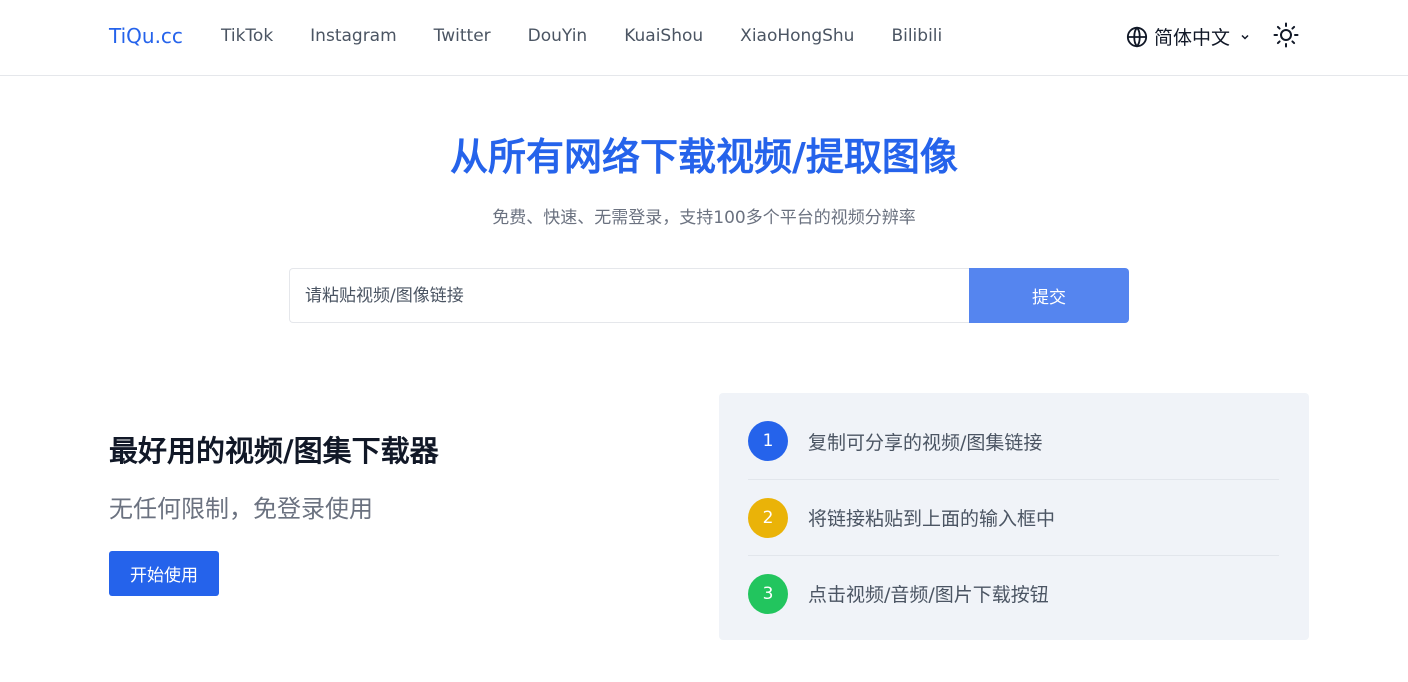 The width and height of the screenshot is (1408, 682). What do you see at coordinates (146, 36) in the screenshot?
I see `site-logo: TiQu.cc` at bounding box center [146, 36].